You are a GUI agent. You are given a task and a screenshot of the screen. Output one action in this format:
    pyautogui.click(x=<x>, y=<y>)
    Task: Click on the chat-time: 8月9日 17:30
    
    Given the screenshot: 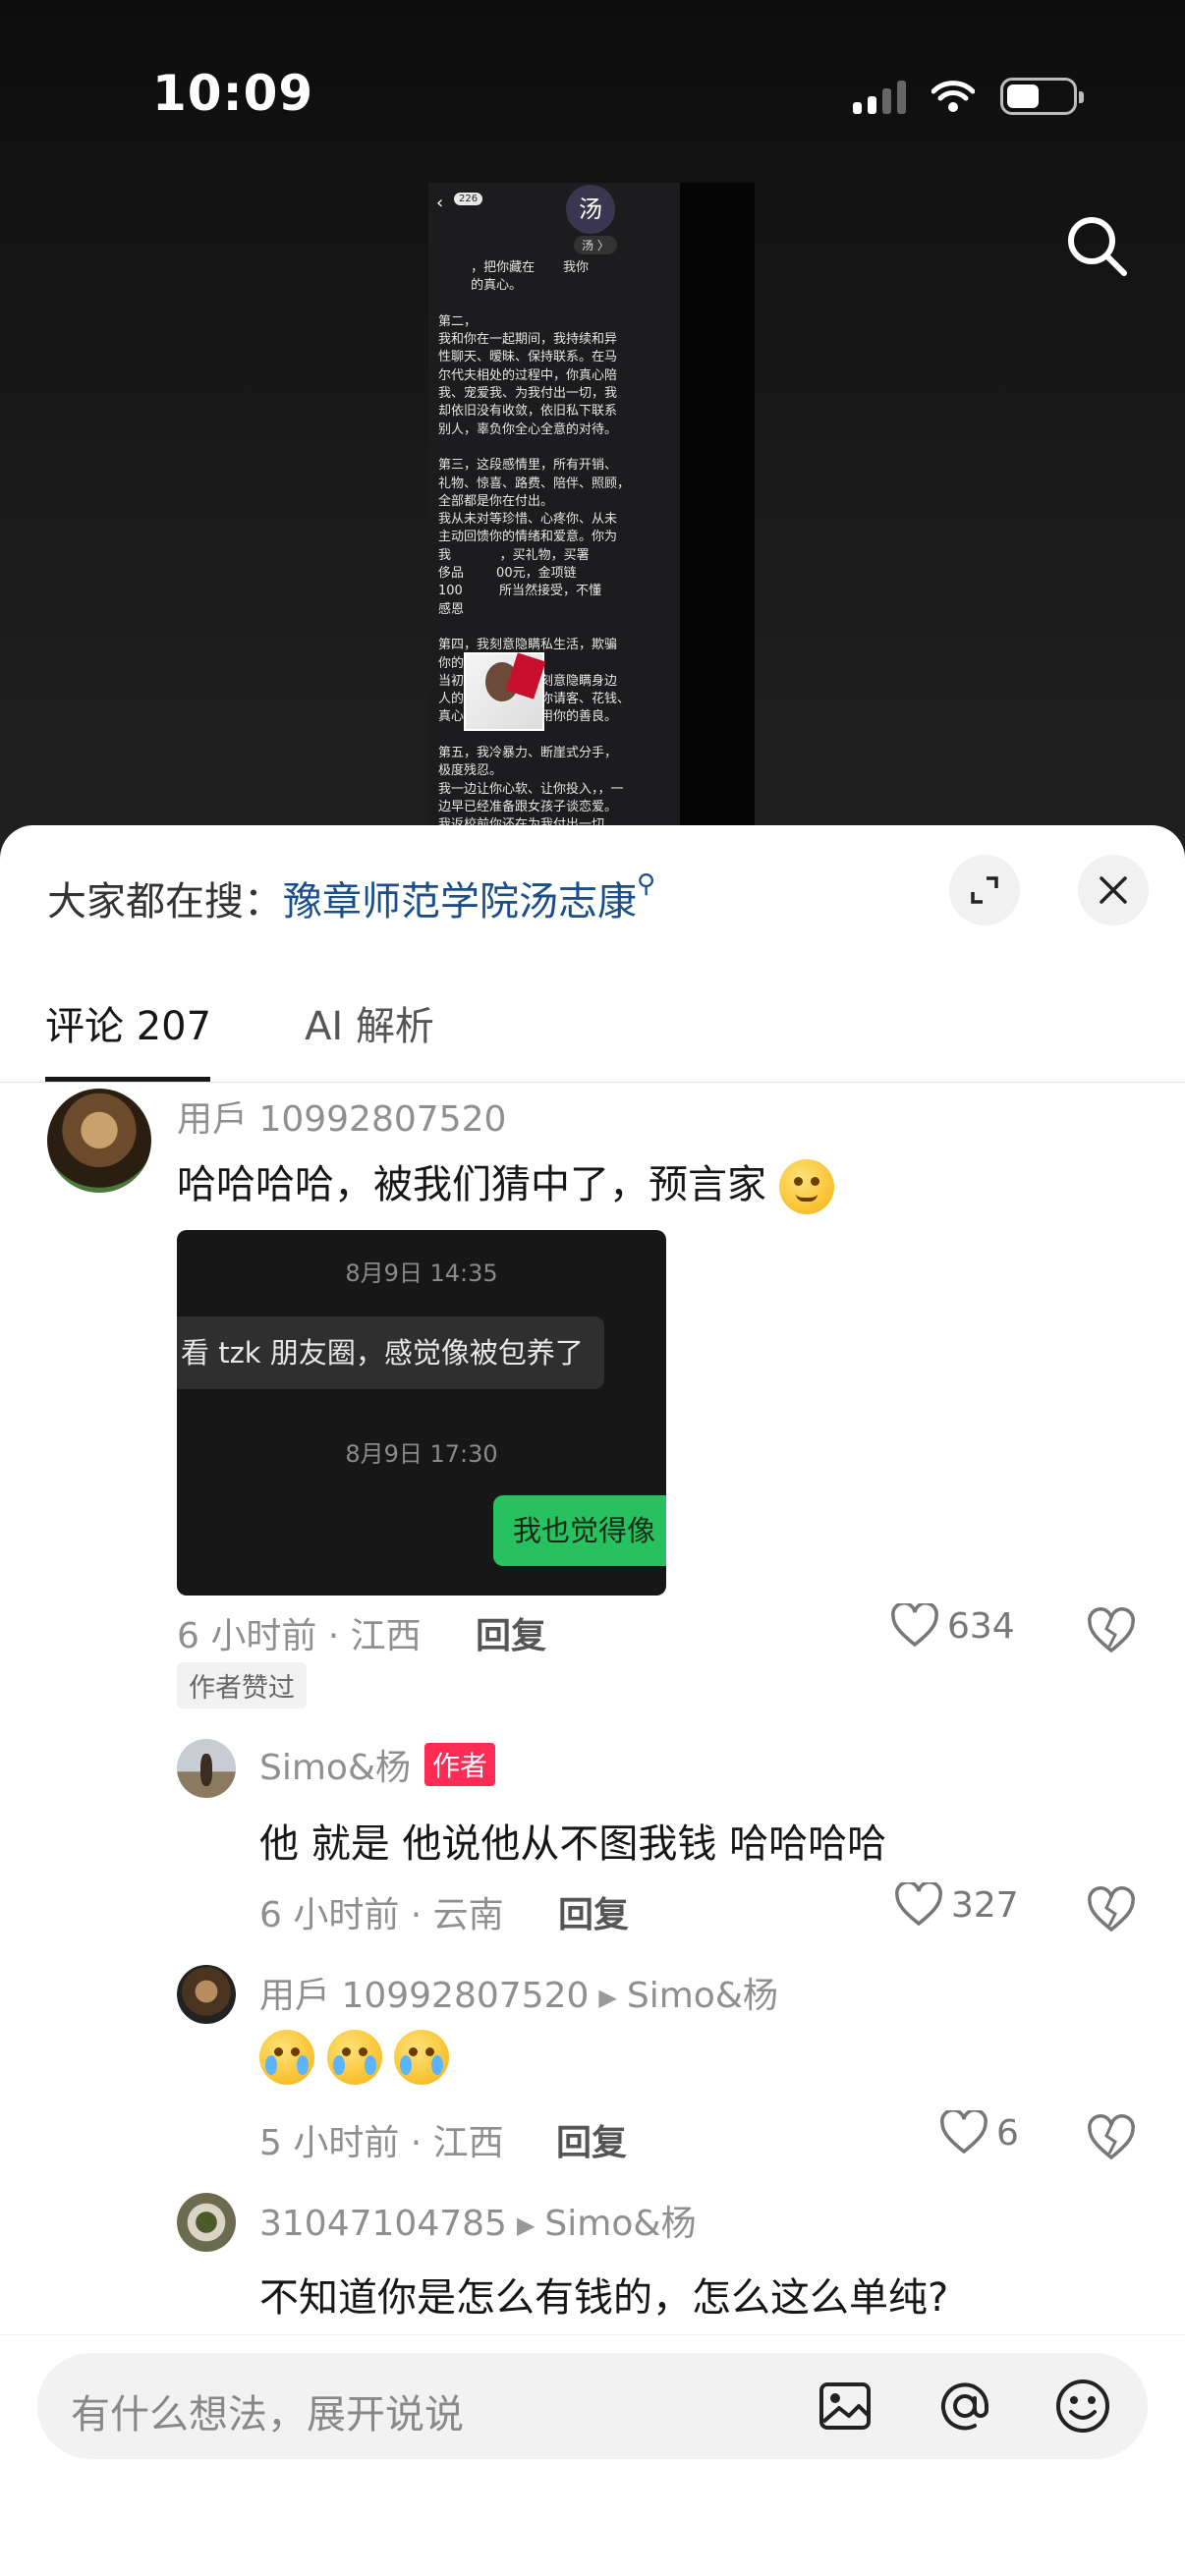 What is the action you would take?
    pyautogui.click(x=422, y=1454)
    